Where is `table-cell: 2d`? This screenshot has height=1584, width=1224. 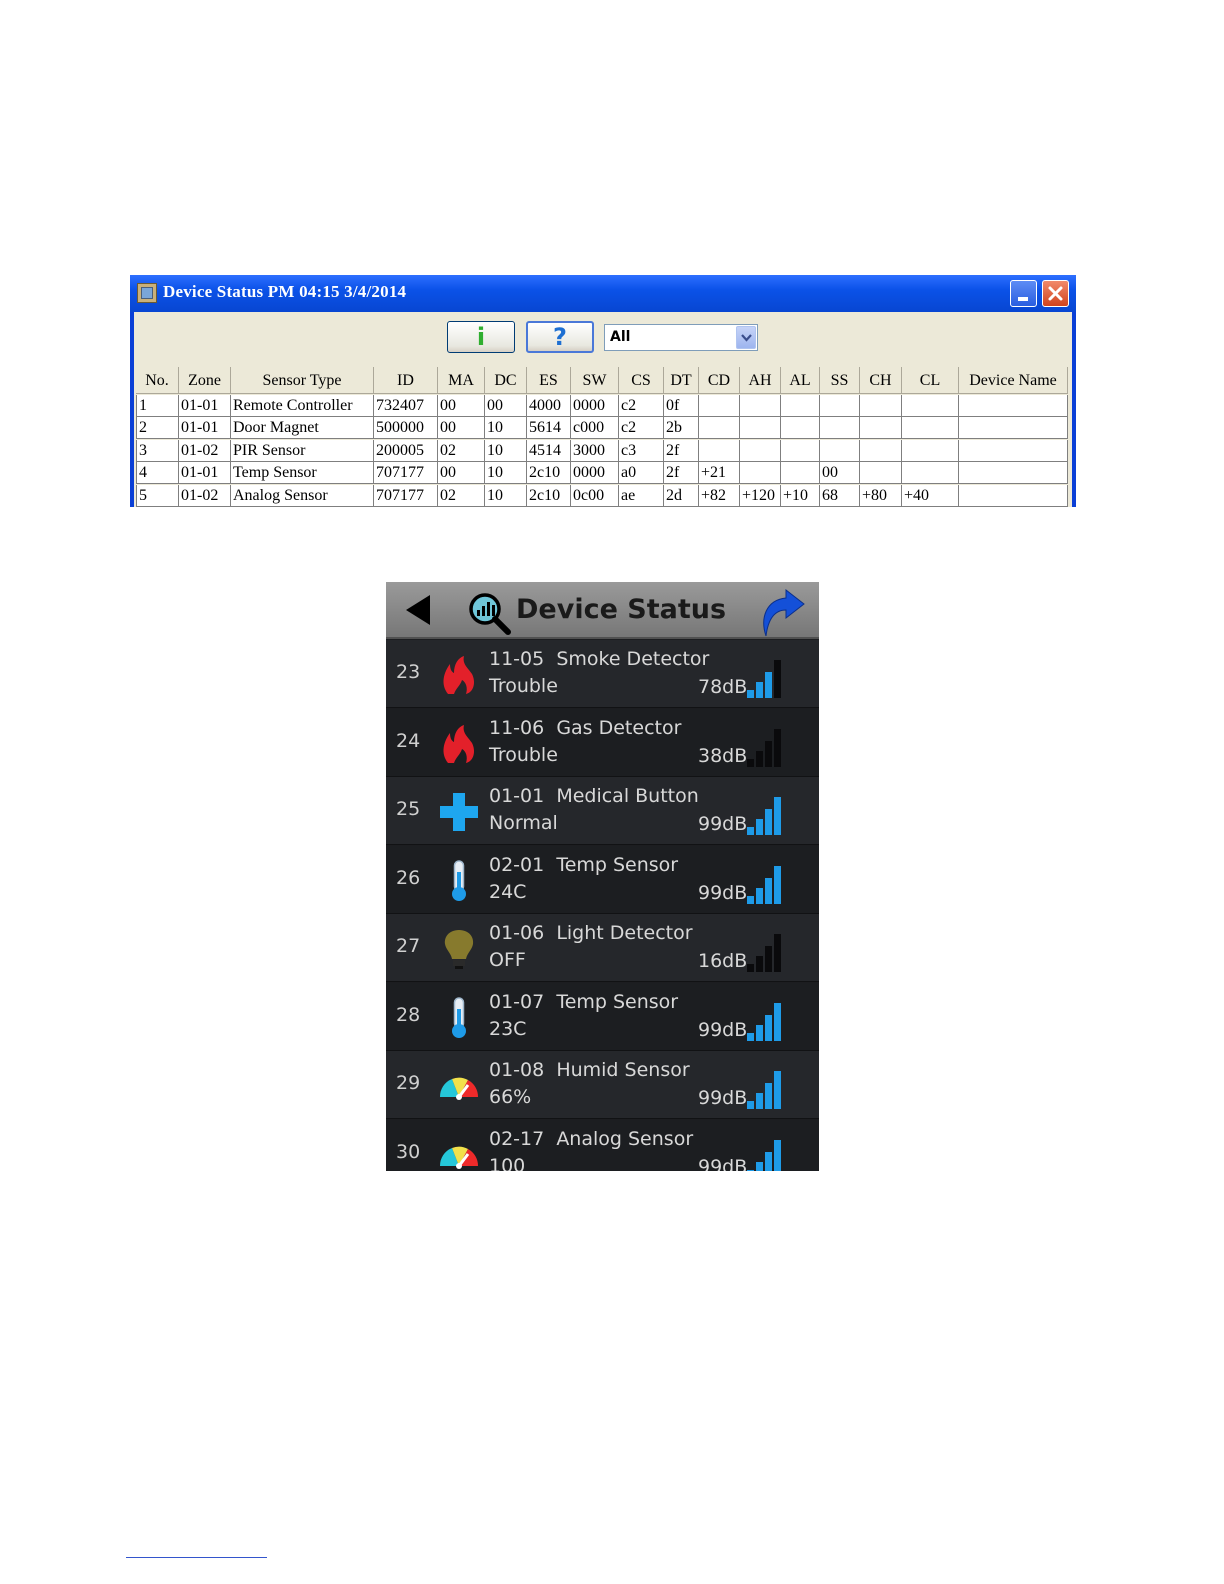
table-cell: 2d is located at coordinates (681, 495).